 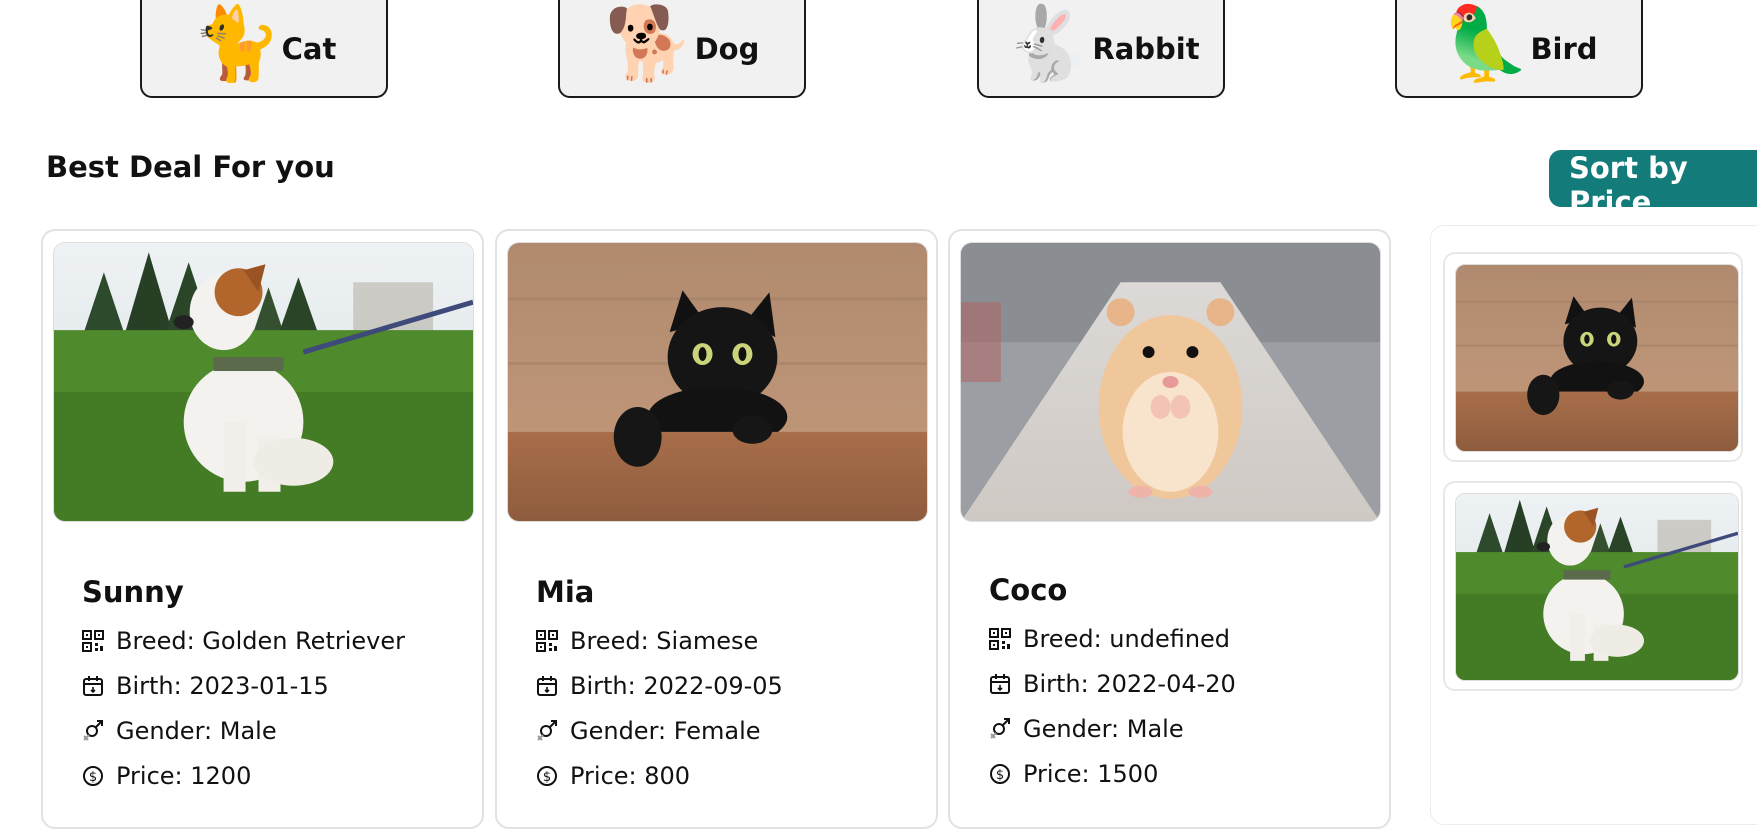 What do you see at coordinates (1597, 358) in the screenshot?
I see `side-pet-photo-cat` at bounding box center [1597, 358].